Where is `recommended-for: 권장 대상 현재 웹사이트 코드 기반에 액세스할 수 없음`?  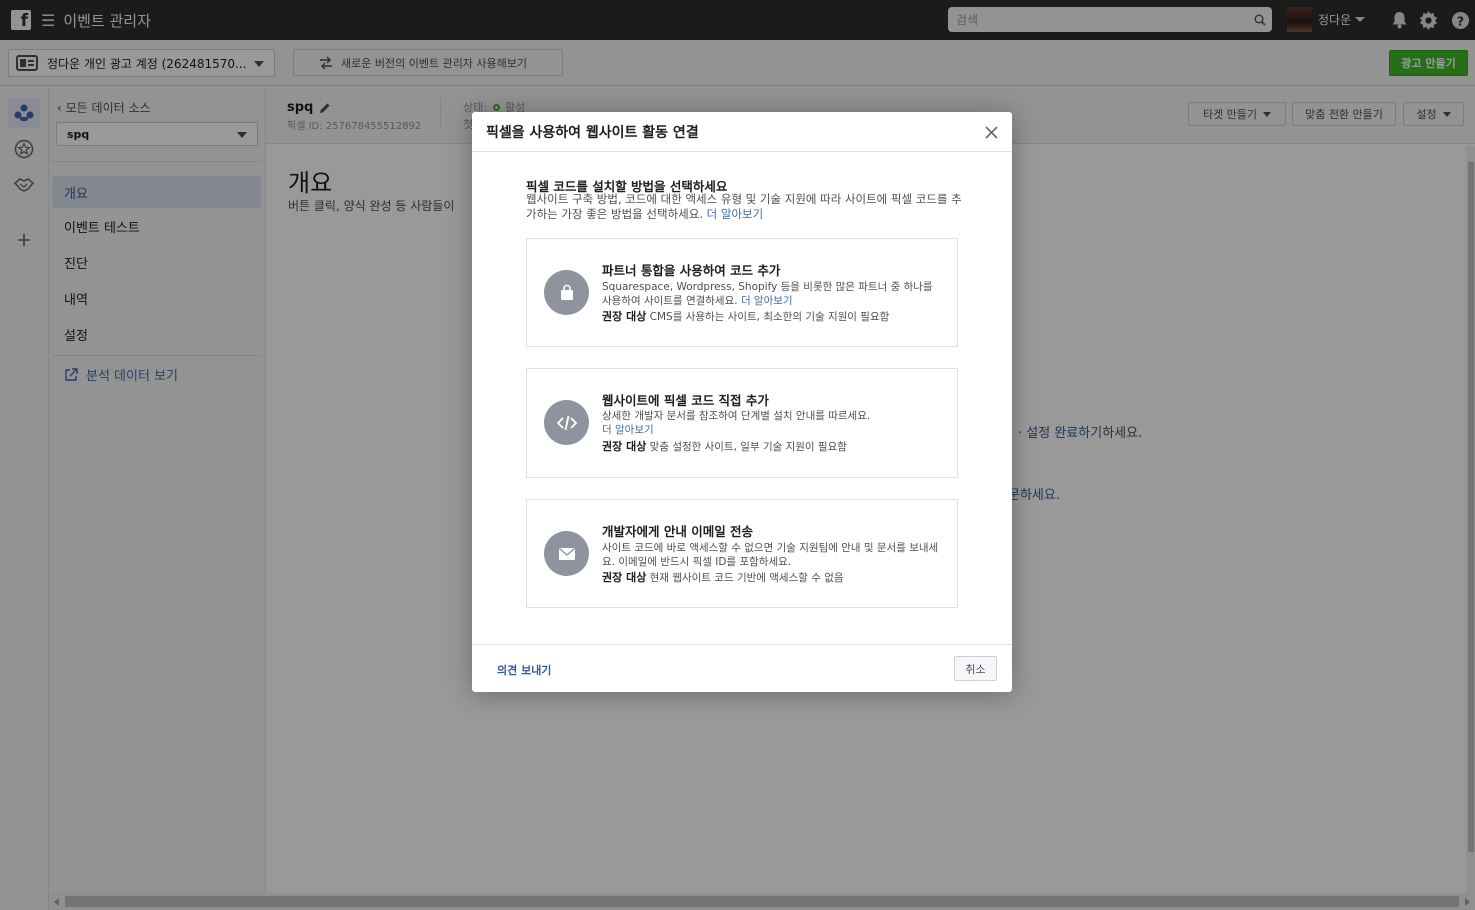
recommended-for: 권장 대상 현재 웹사이트 코드 기반에 액세스할 수 없음 is located at coordinates (723, 577).